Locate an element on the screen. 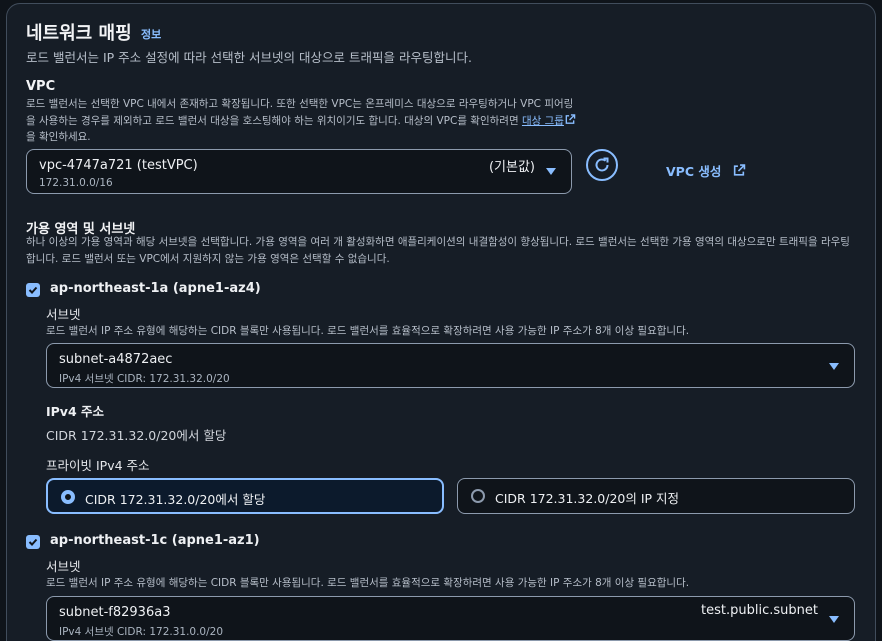 This screenshot has width=882, height=641. ipv4-value: CIDR 172.31.32.0/20에서 할당 is located at coordinates (136, 435).